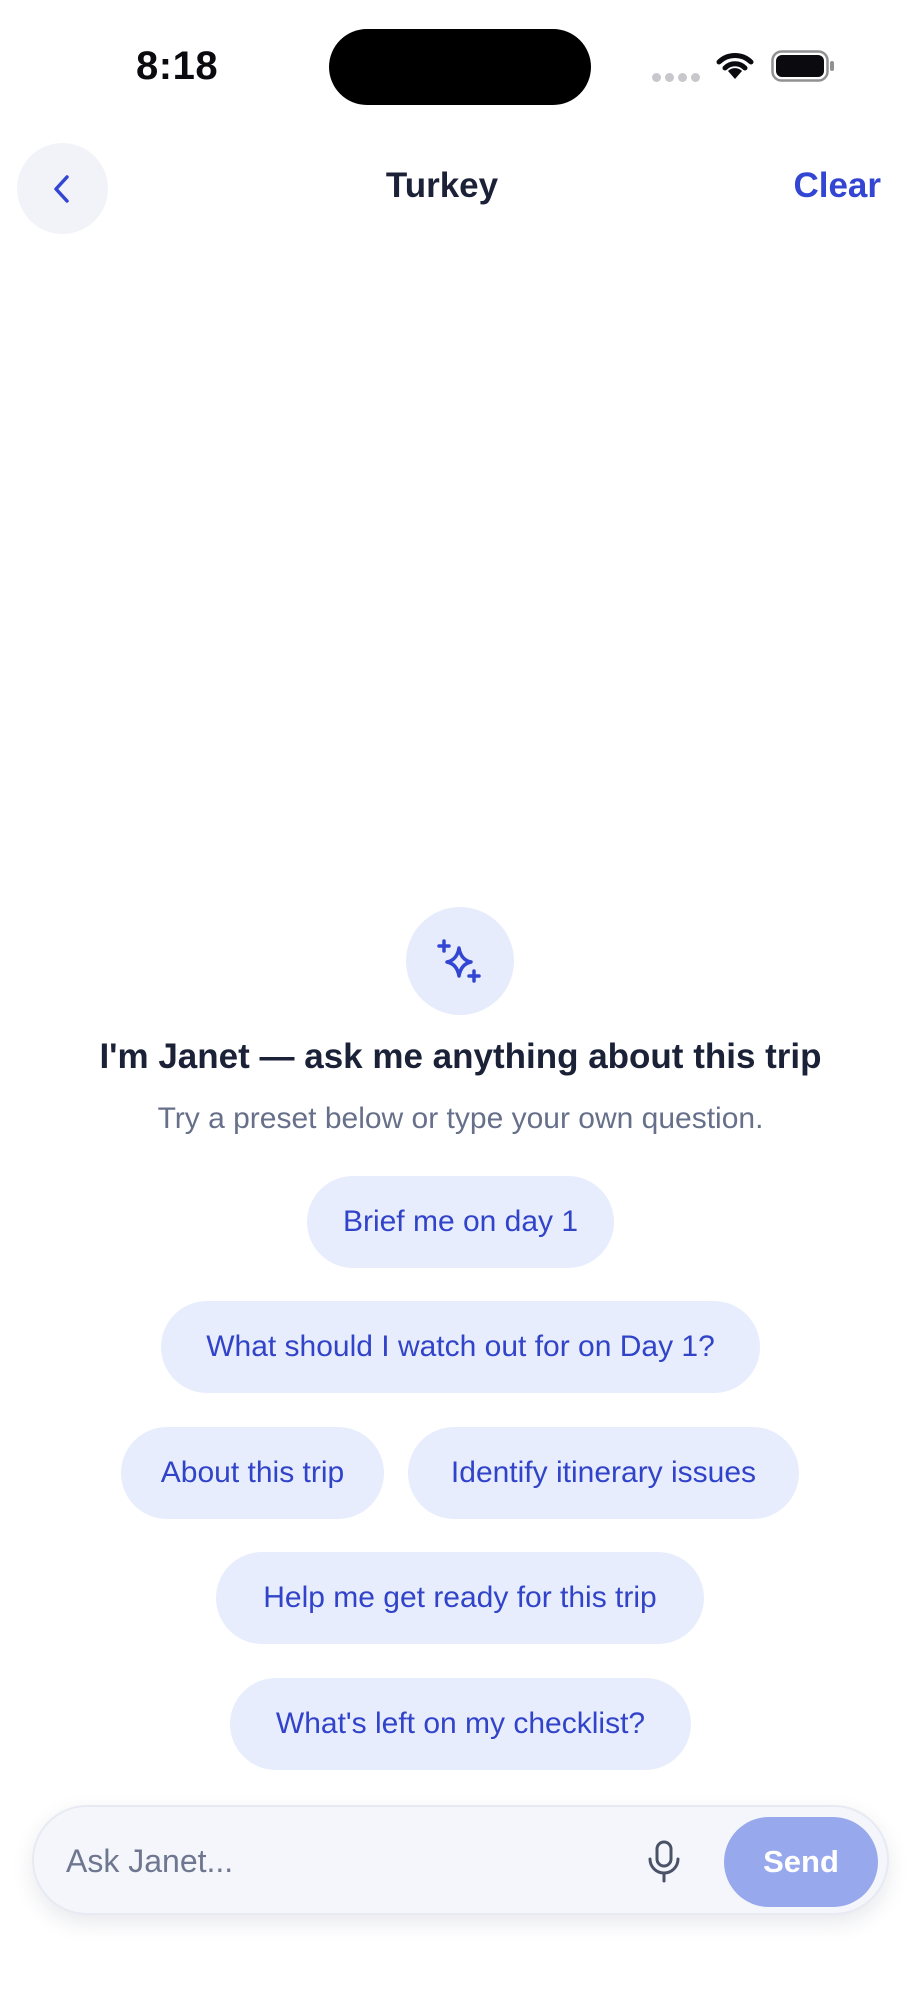 The width and height of the screenshot is (921, 2000). Describe the element at coordinates (460, 67) in the screenshot. I see `dynamic-island` at that location.